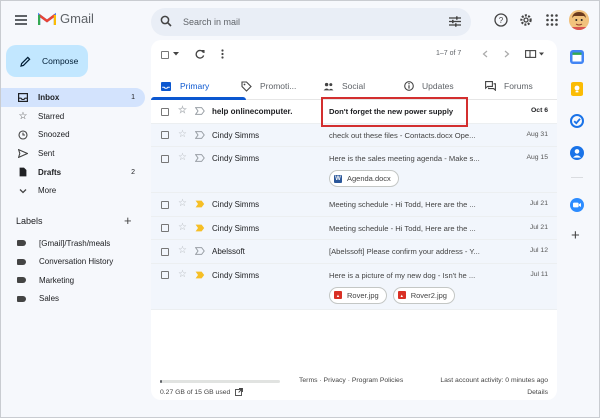  What do you see at coordinates (57, 280) in the screenshot?
I see `label-text: Marketing` at bounding box center [57, 280].